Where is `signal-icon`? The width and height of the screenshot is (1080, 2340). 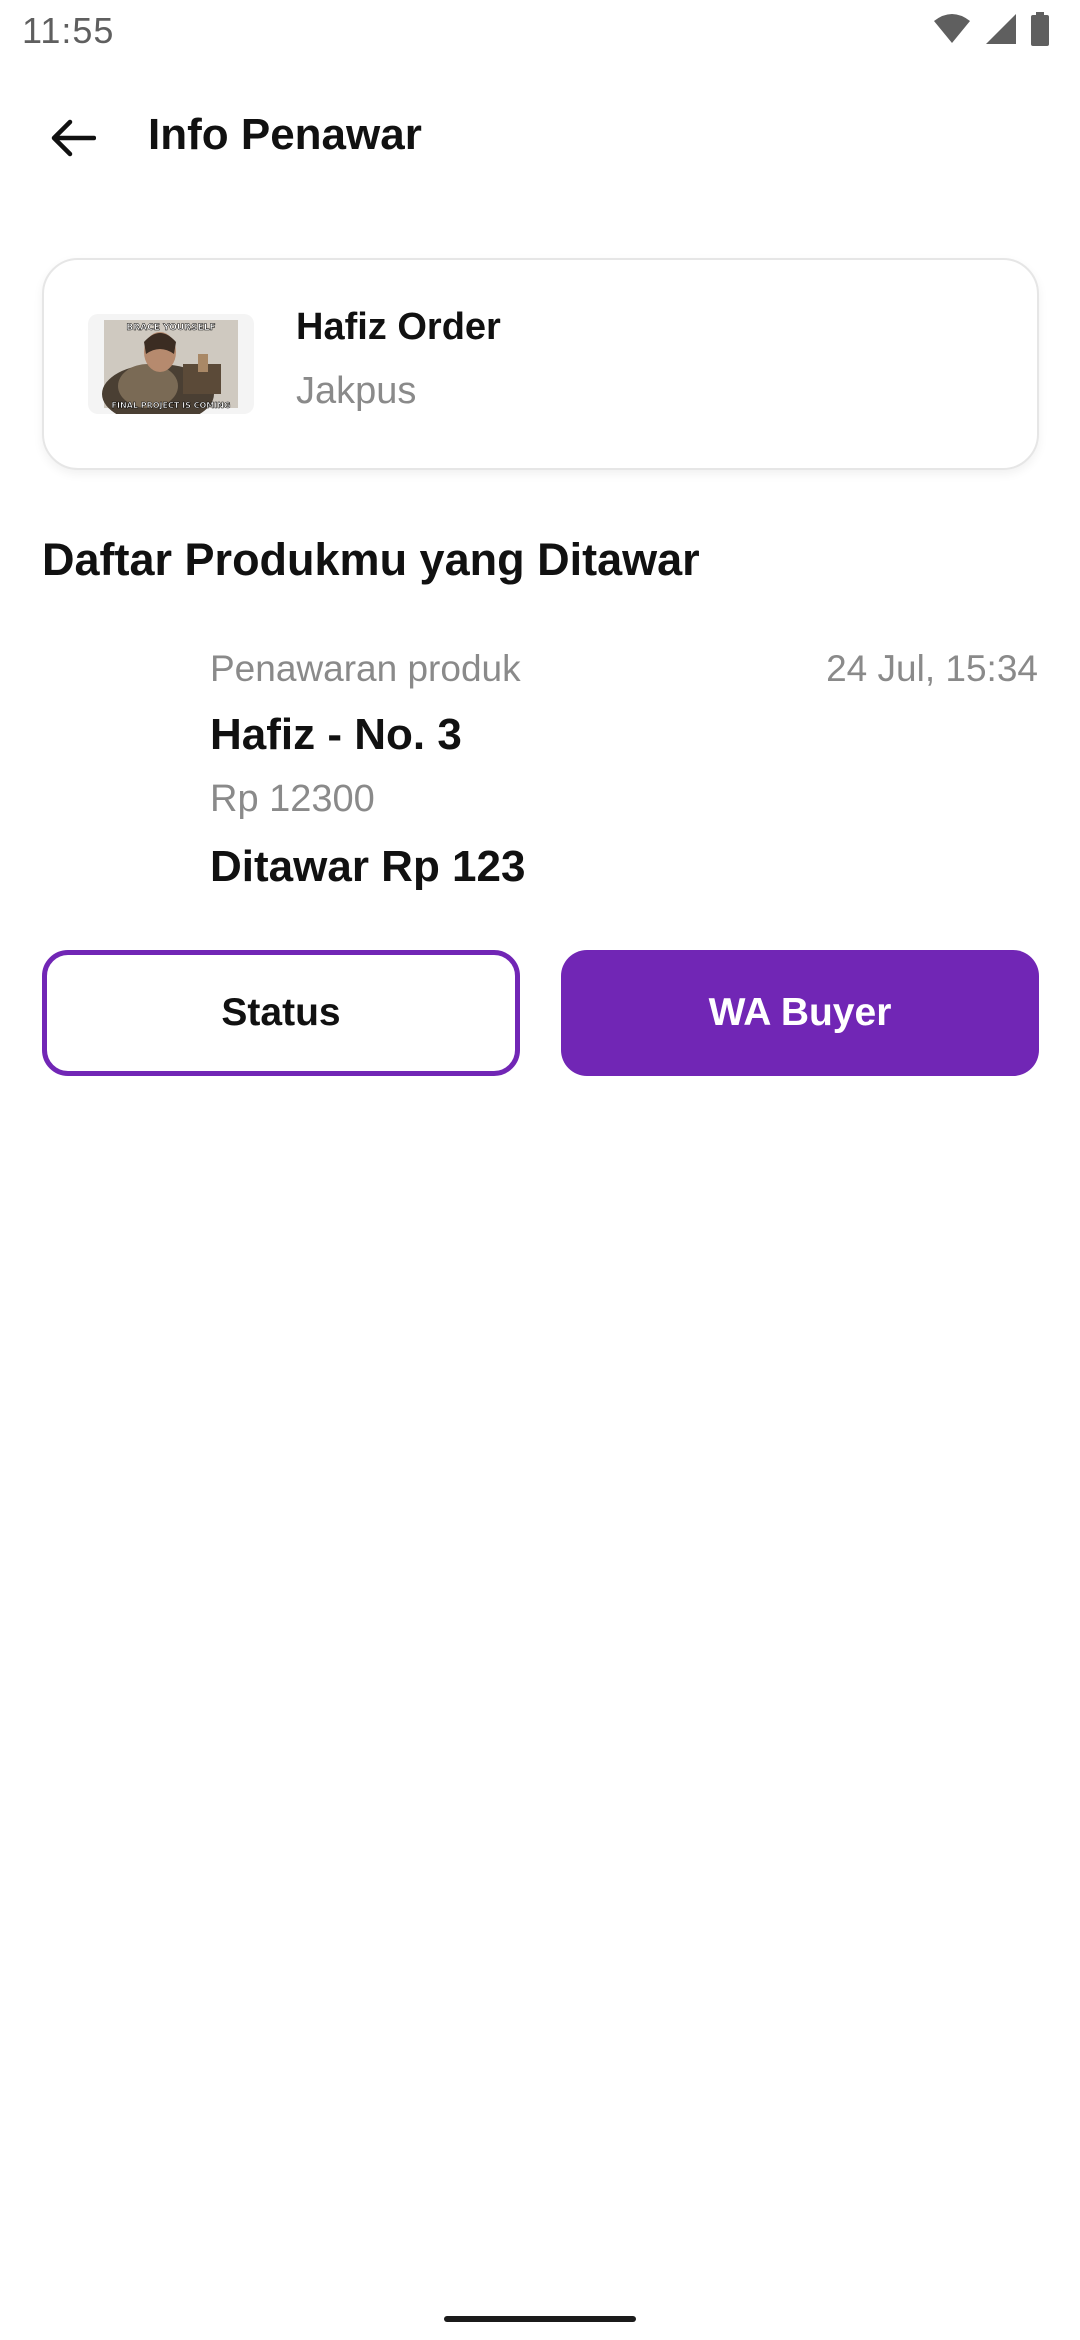
signal-icon is located at coordinates (1001, 29).